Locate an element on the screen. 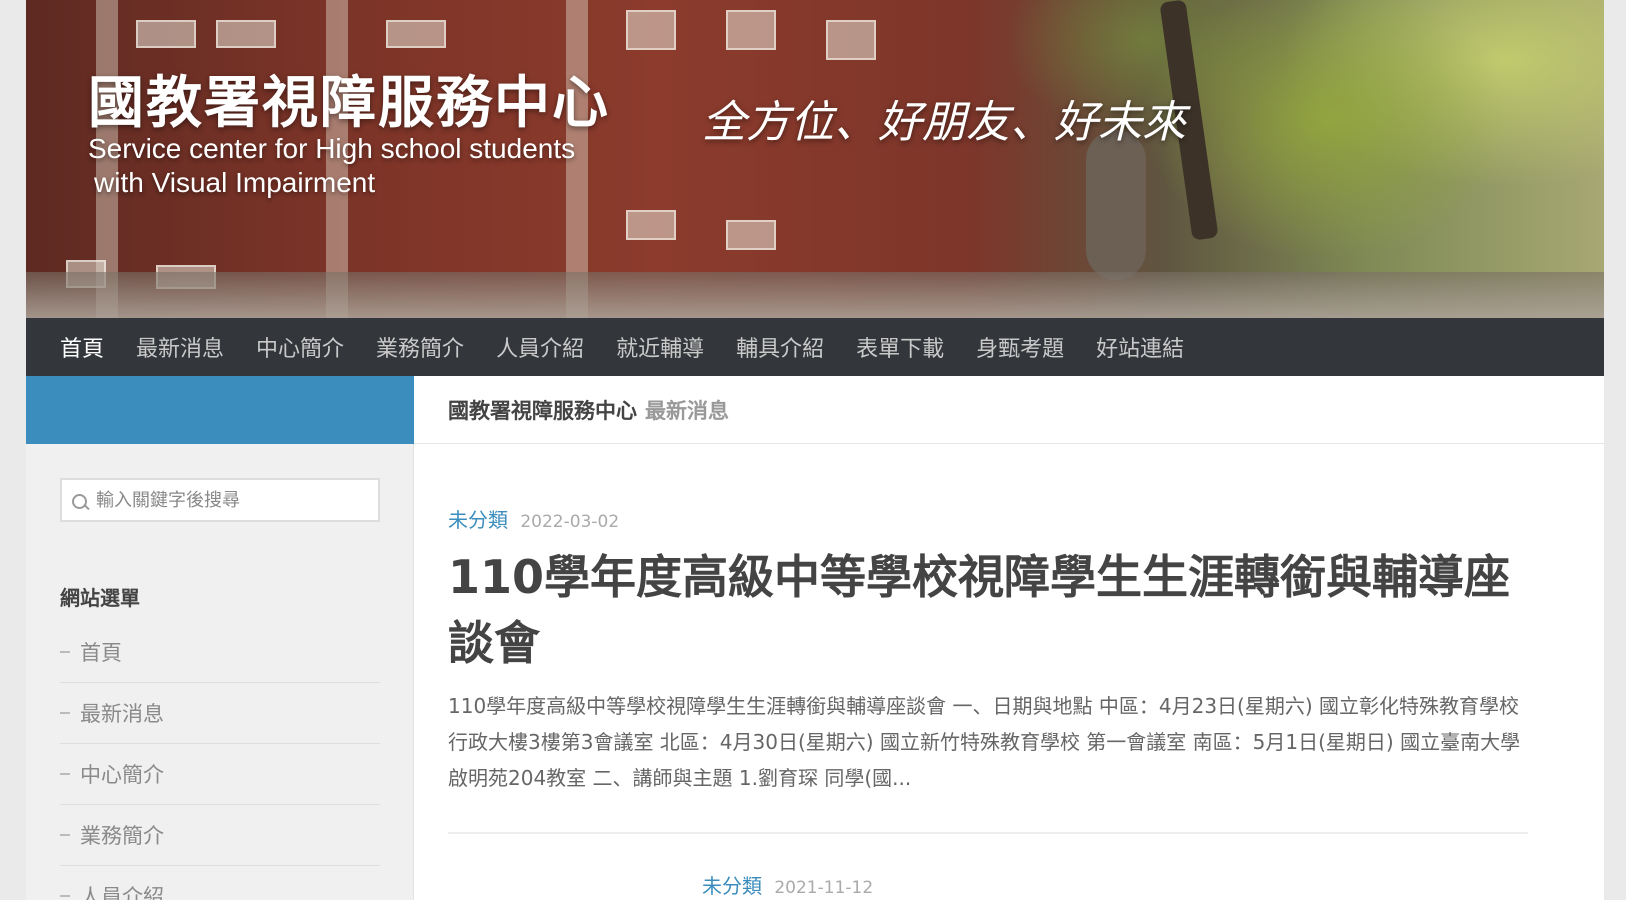 This screenshot has width=1626, height=900. subtitle-line-1: Service center for High school students is located at coordinates (332, 148).